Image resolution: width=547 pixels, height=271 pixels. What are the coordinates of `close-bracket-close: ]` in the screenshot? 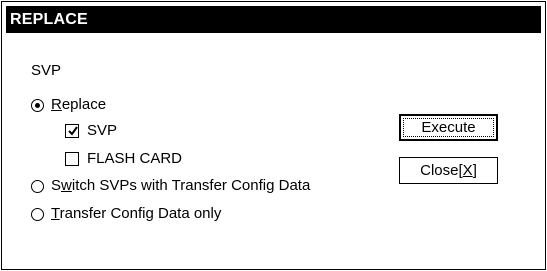 It's located at (474, 170).